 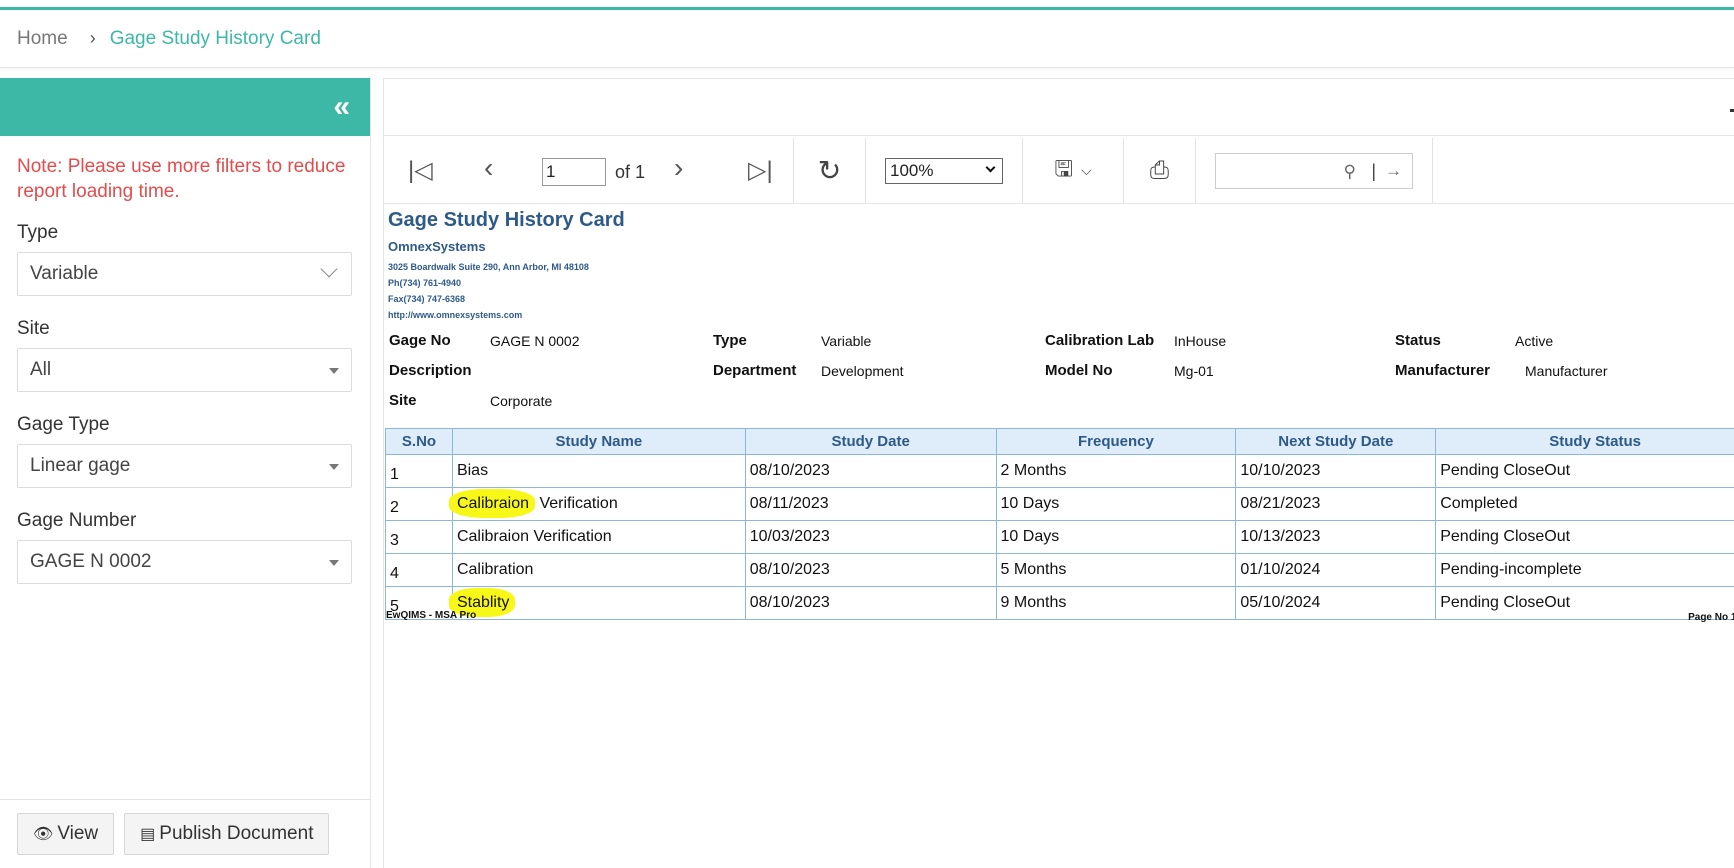 What do you see at coordinates (1584, 570) in the screenshot?
I see `row-study-status: Pending-incomplete` at bounding box center [1584, 570].